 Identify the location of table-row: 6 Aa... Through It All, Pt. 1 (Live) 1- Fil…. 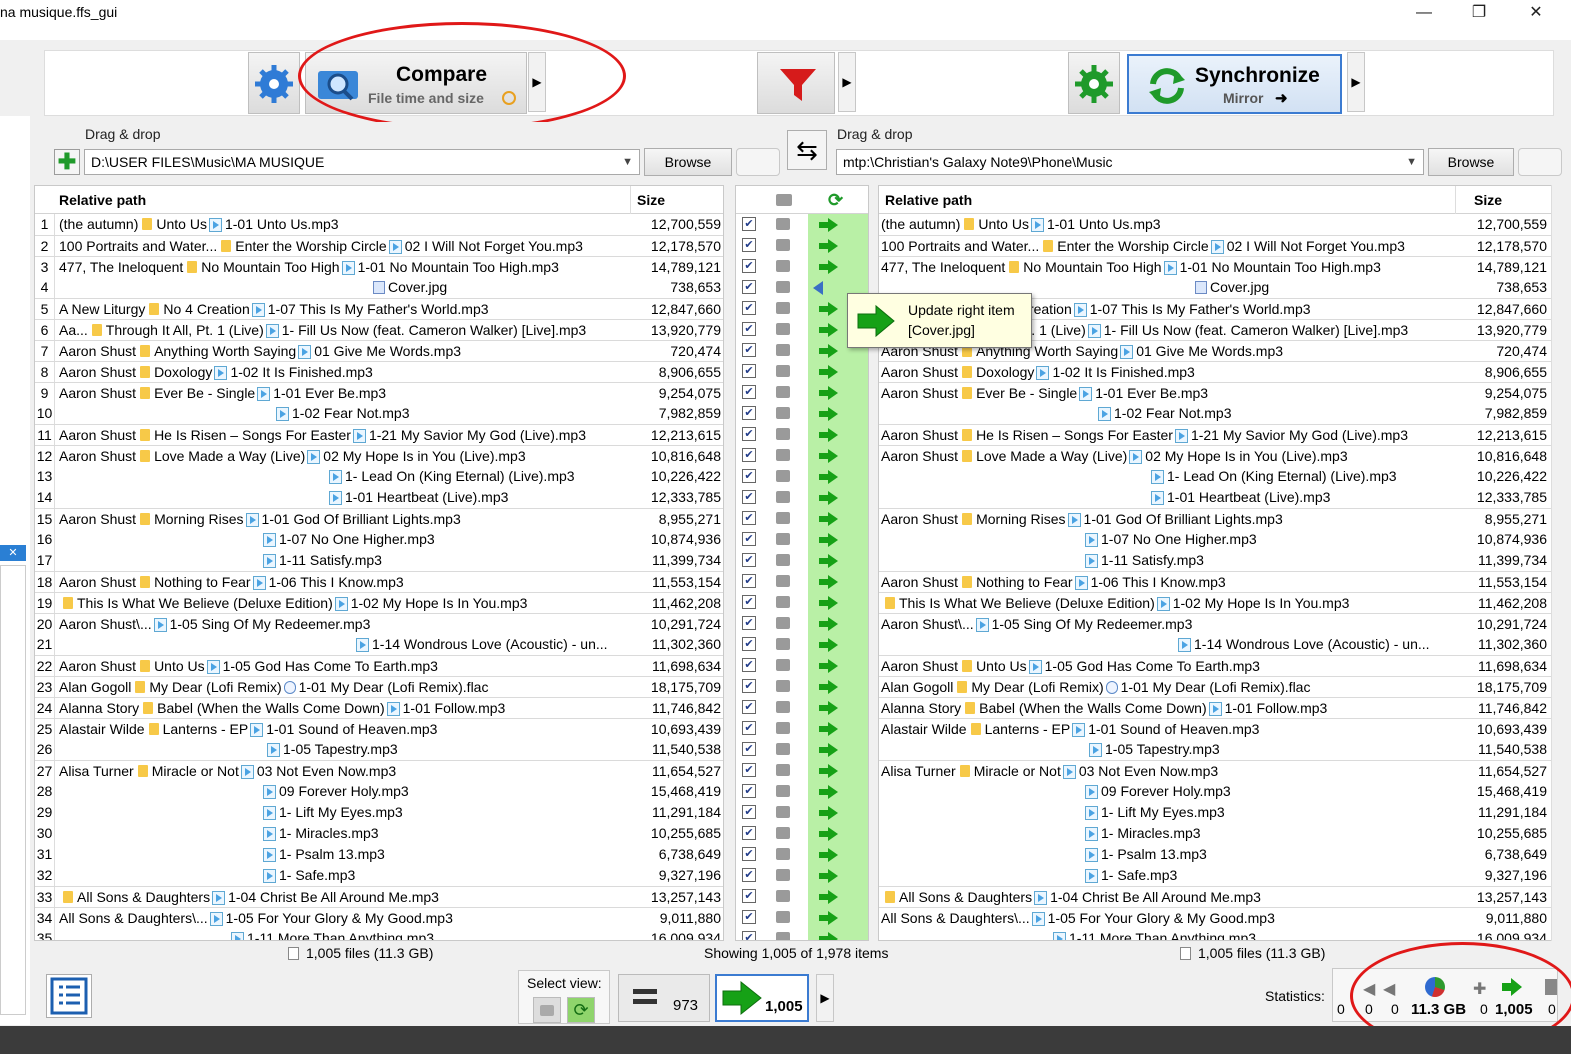
(379, 330).